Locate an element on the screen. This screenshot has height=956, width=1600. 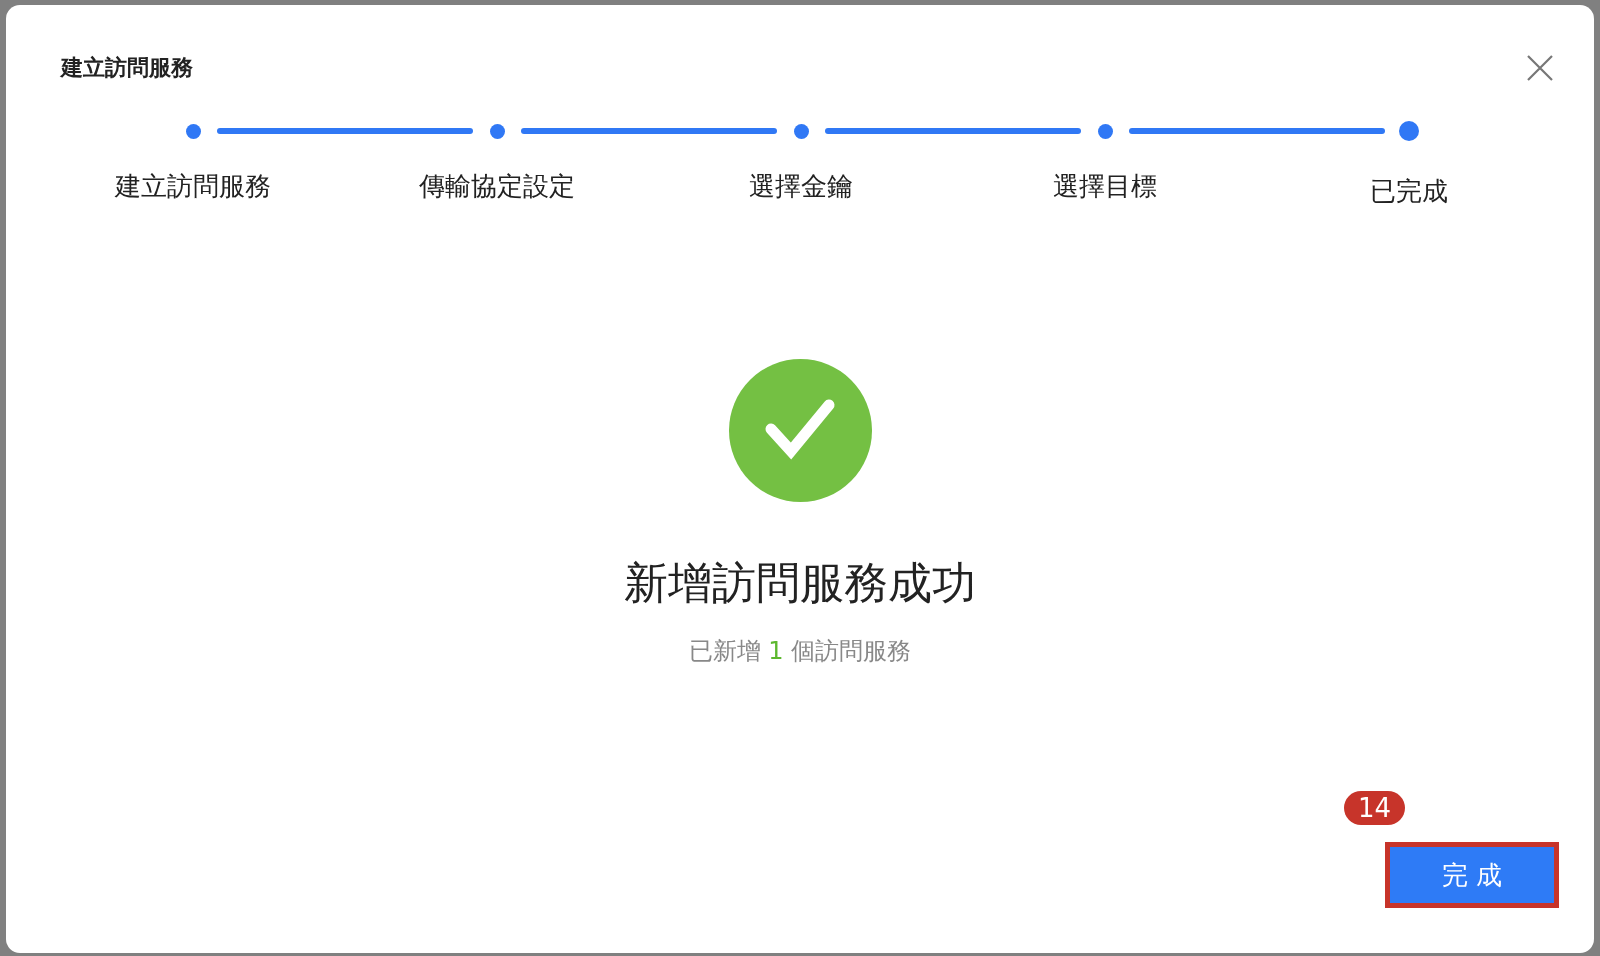
step-label: 傳輸協定設定 is located at coordinates (497, 186).